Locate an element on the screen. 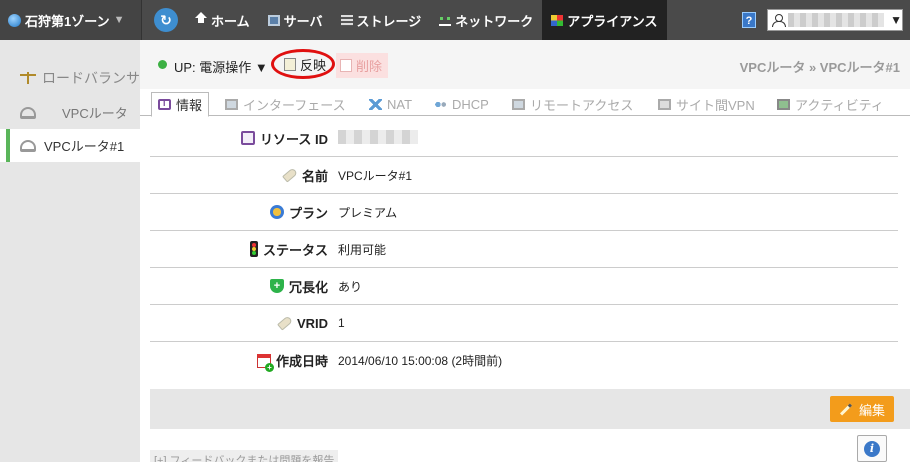  medal-icon is located at coordinates (276, 212).